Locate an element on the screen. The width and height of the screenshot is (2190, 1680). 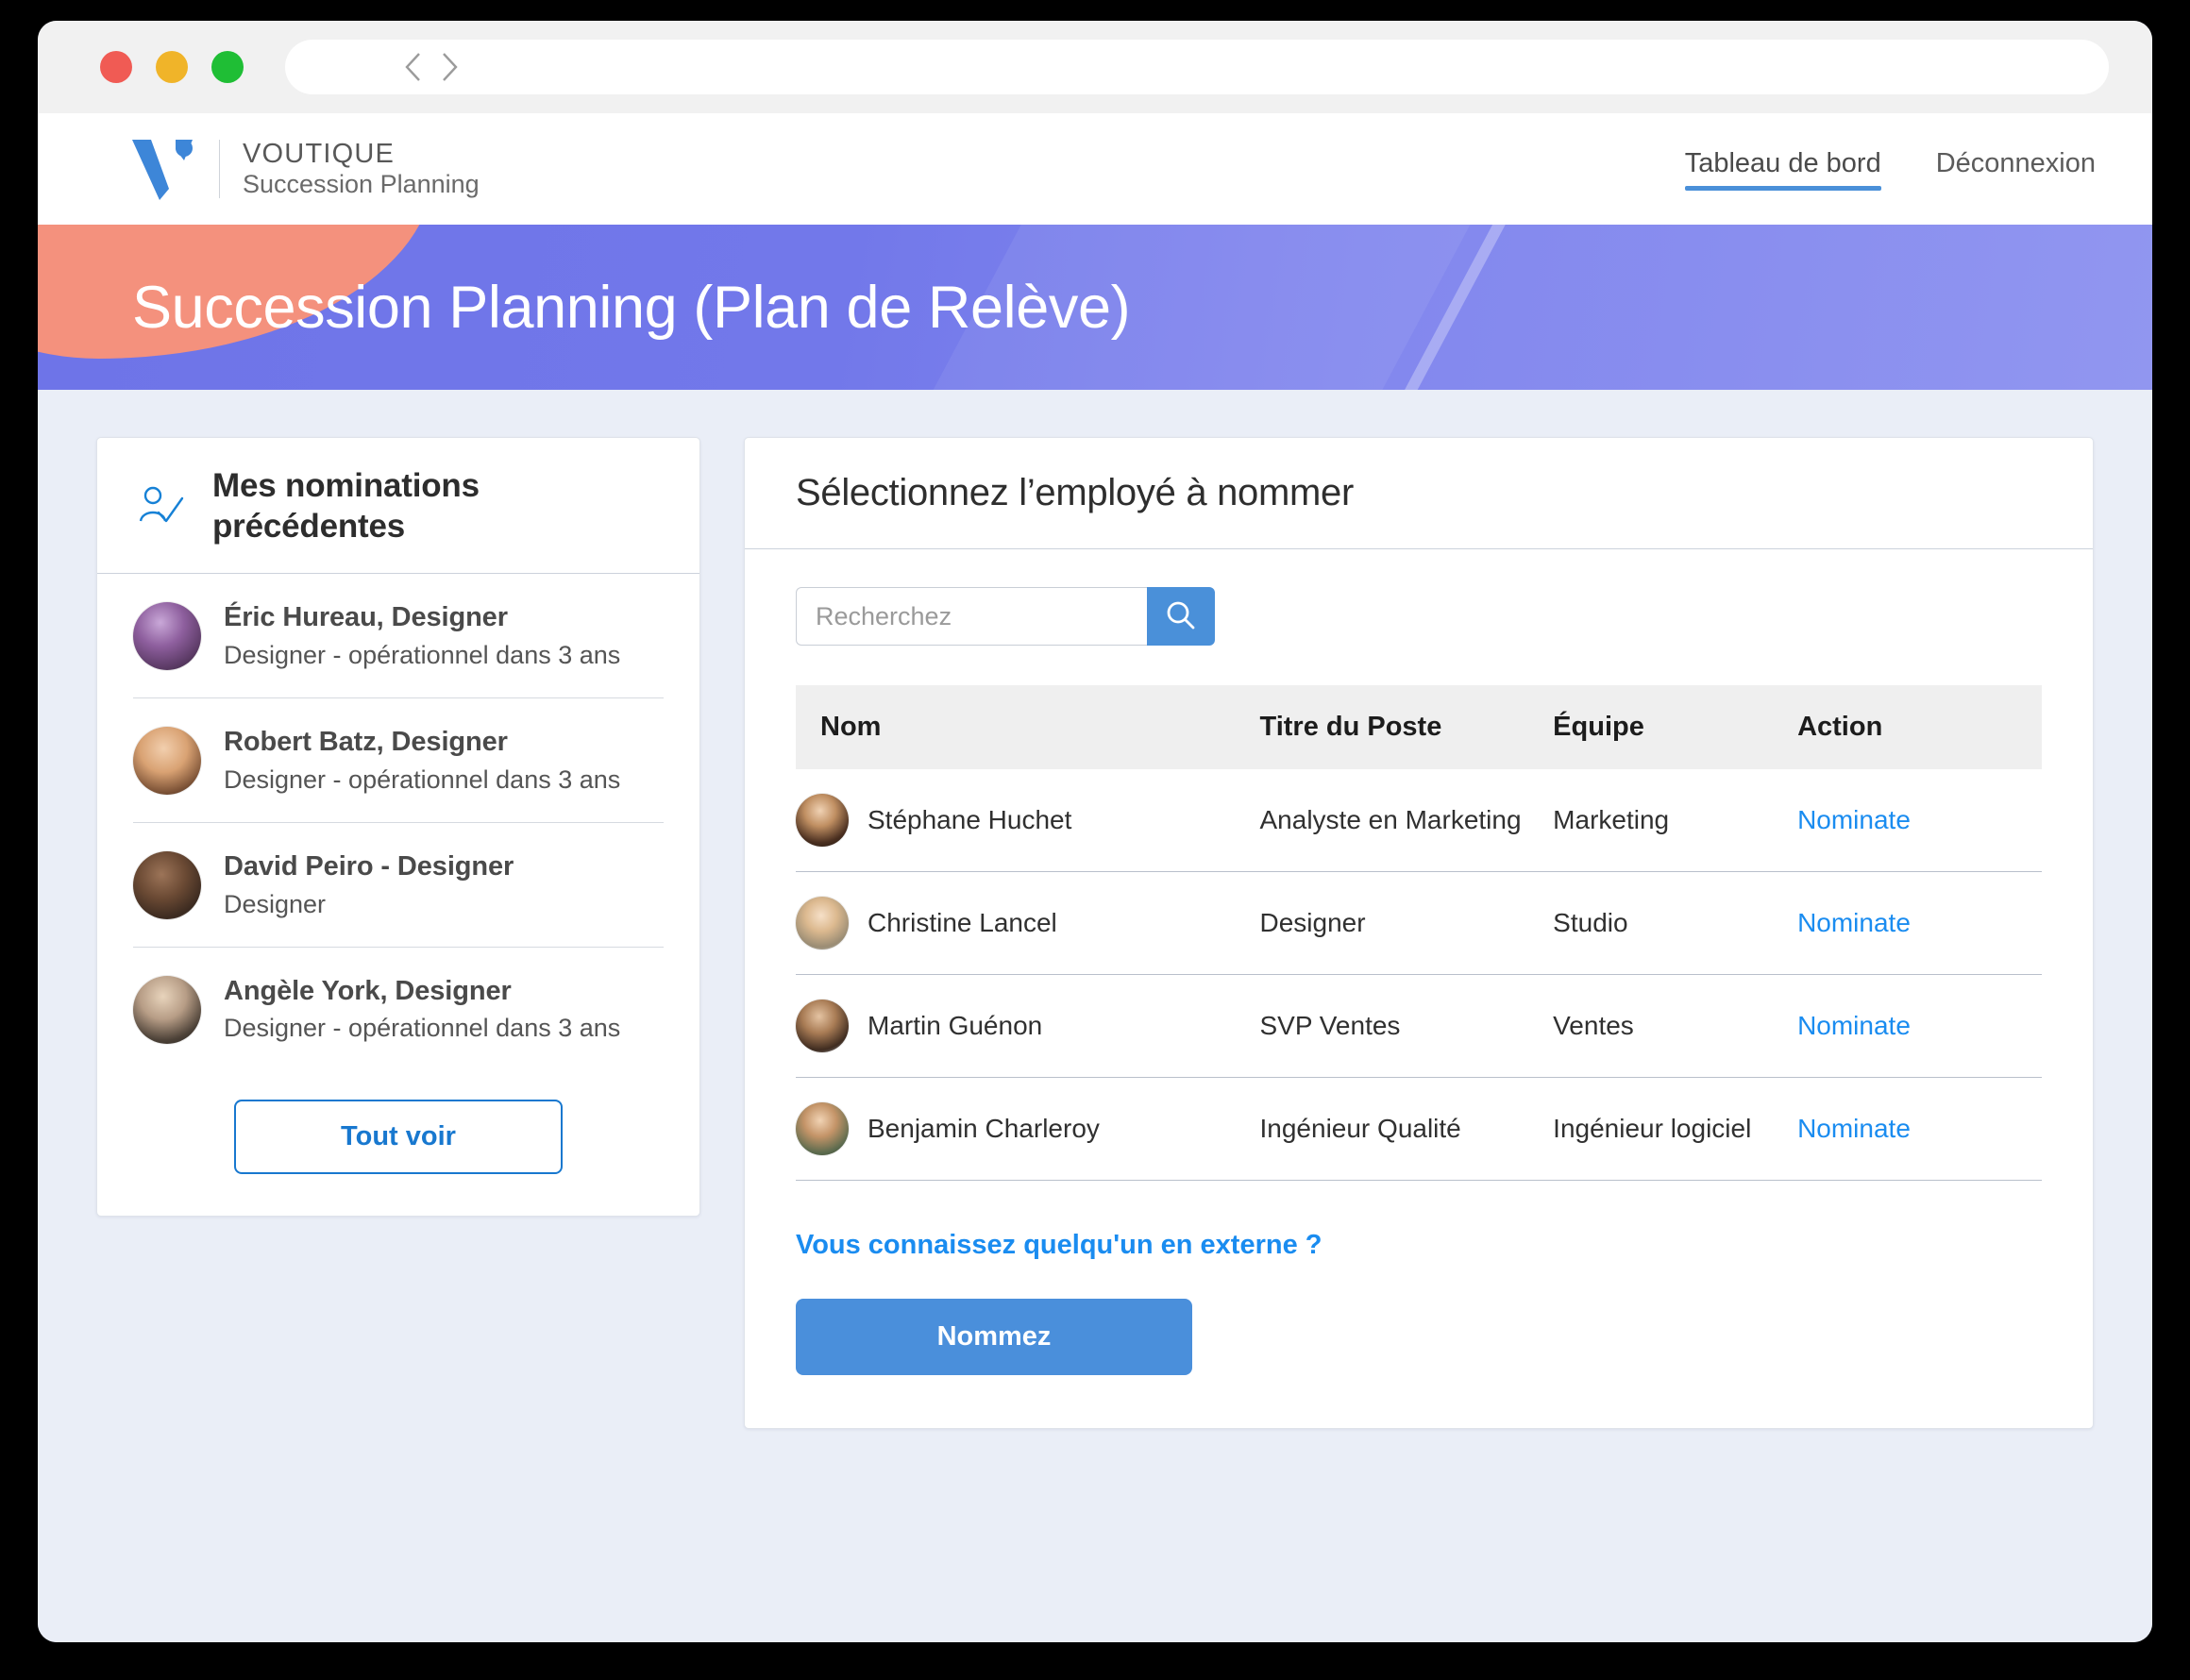
employee-title: Ingénieur Qualité is located at coordinates (1406, 1129).